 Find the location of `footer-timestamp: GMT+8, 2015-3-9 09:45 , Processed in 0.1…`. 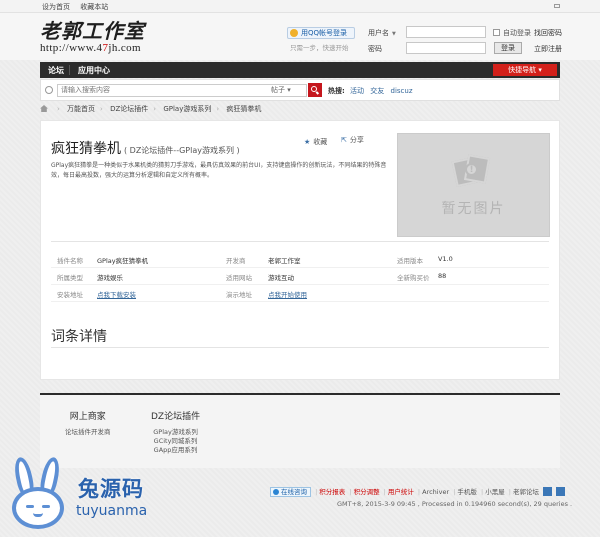

footer-timestamp: GMT+8, 2015-3-9 09:45 , Processed in 0.1… is located at coordinates (455, 504).